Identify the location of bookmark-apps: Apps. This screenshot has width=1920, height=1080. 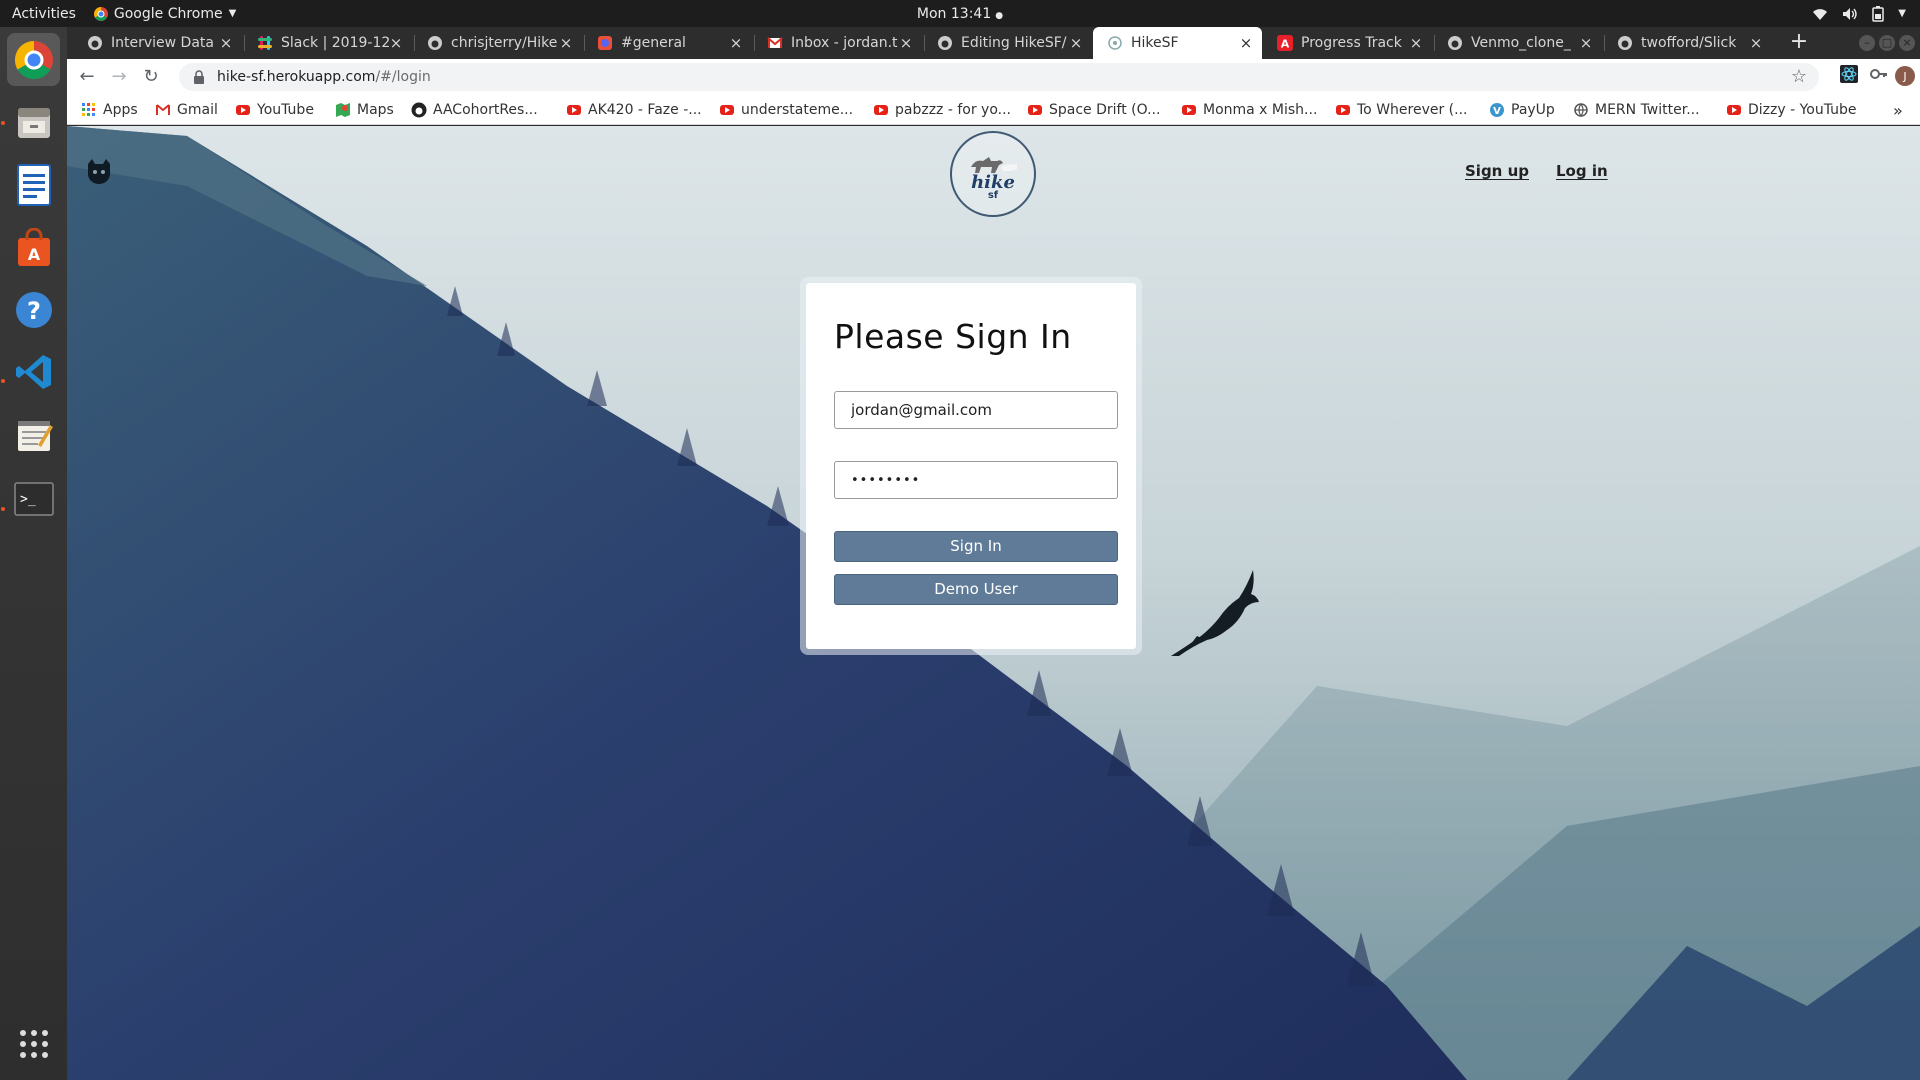
(109, 110).